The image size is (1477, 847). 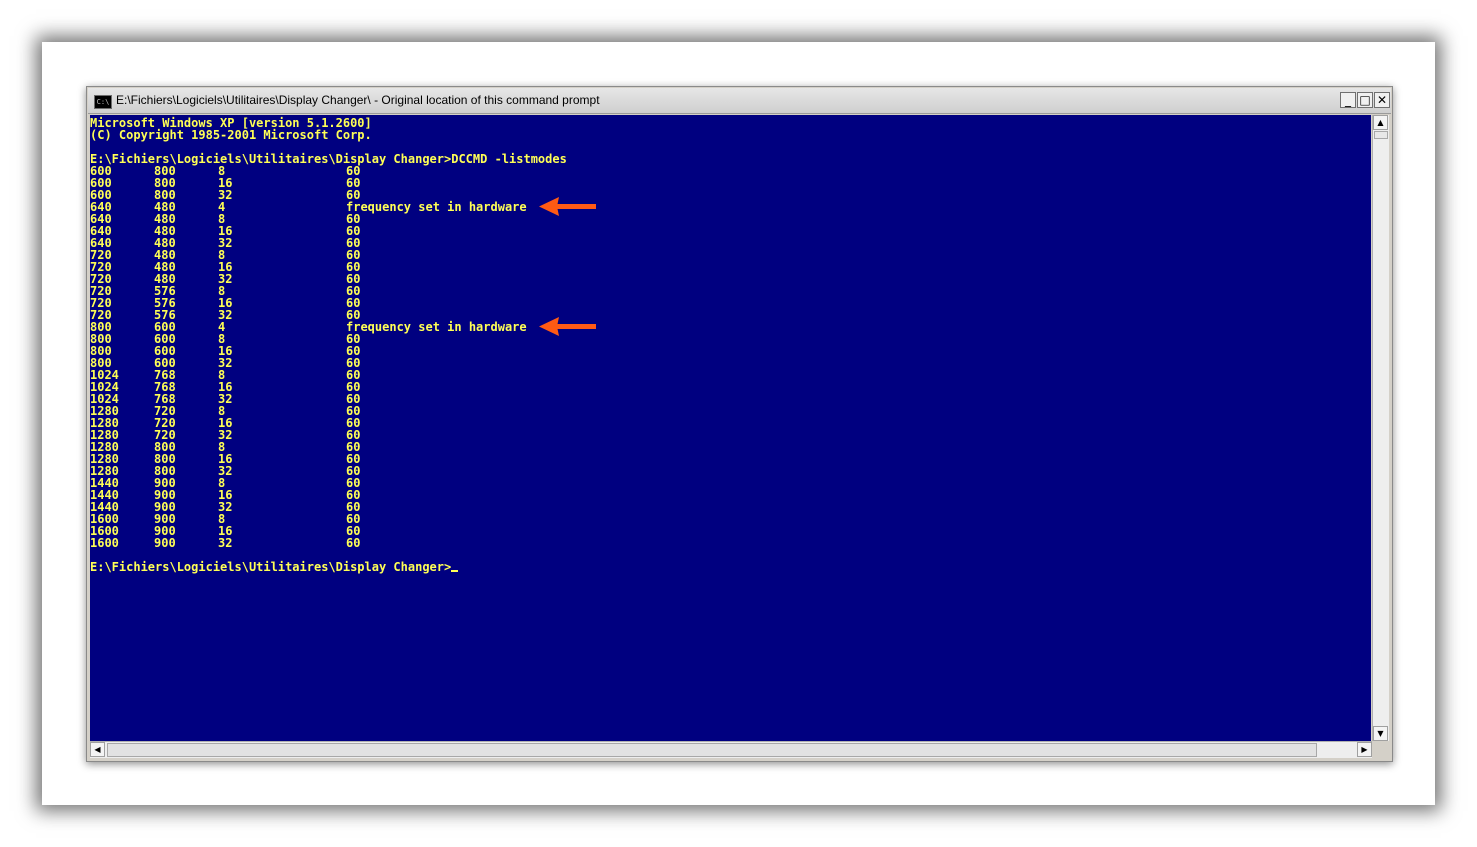 I want to click on resize-grip-icon, so click(x=1380, y=749).